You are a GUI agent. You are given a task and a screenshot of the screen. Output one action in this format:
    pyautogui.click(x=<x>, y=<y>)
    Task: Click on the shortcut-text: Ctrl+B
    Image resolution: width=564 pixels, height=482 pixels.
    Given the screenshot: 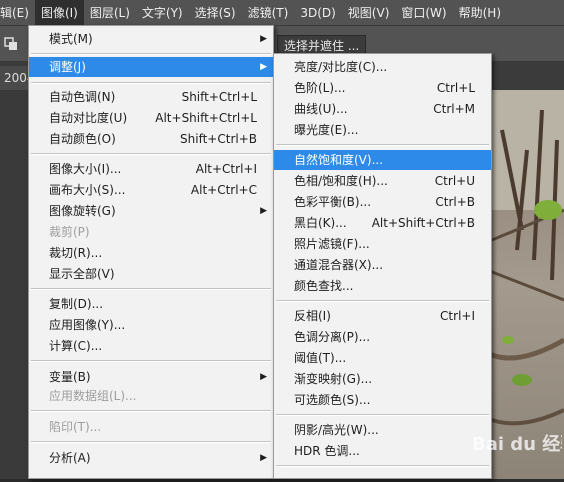 What is the action you would take?
    pyautogui.click(x=455, y=202)
    